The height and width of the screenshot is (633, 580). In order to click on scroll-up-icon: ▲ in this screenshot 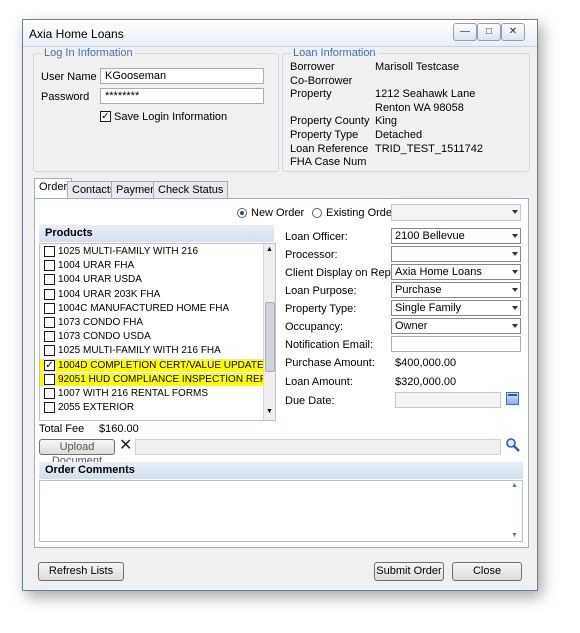, I will do `click(269, 249)`.